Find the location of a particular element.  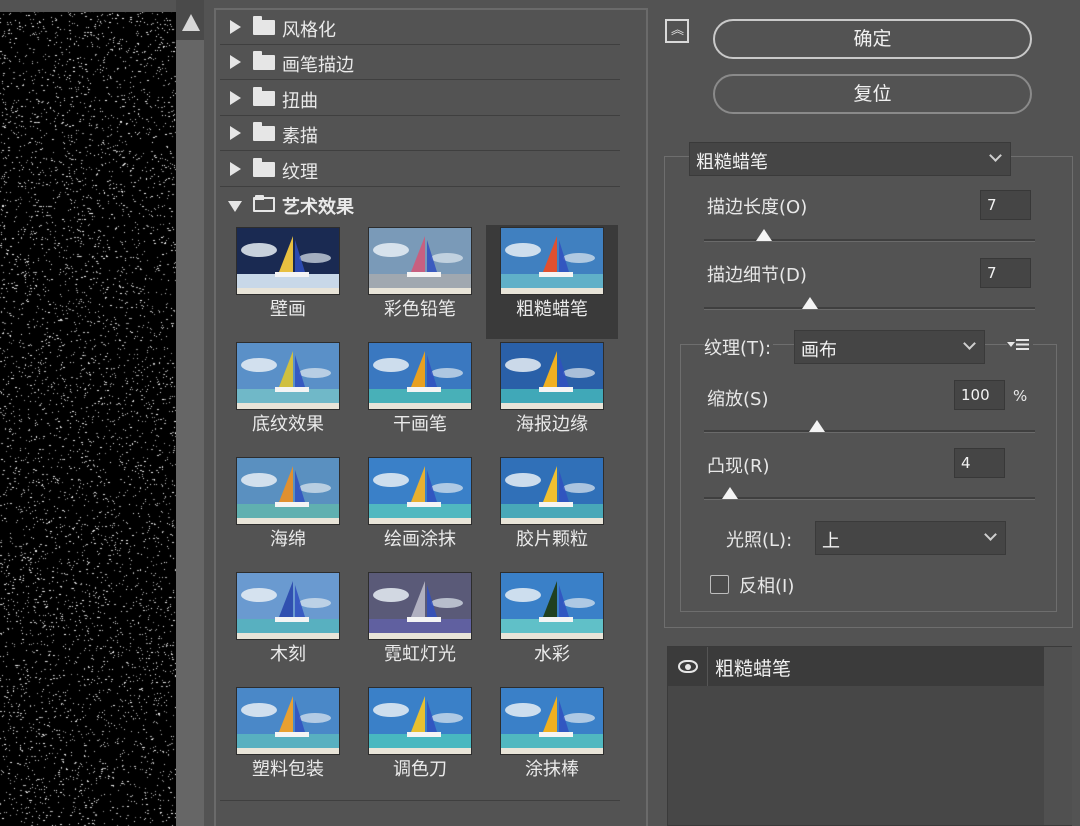

filter-thumbnail: 彩色铅笔 is located at coordinates (420, 282).